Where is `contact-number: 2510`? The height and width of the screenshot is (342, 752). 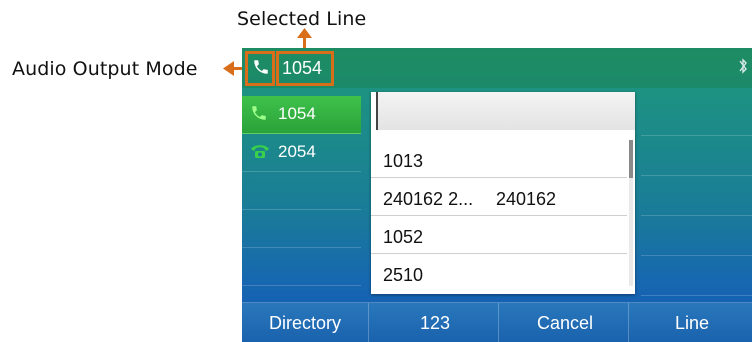
contact-number: 2510 is located at coordinates (403, 275).